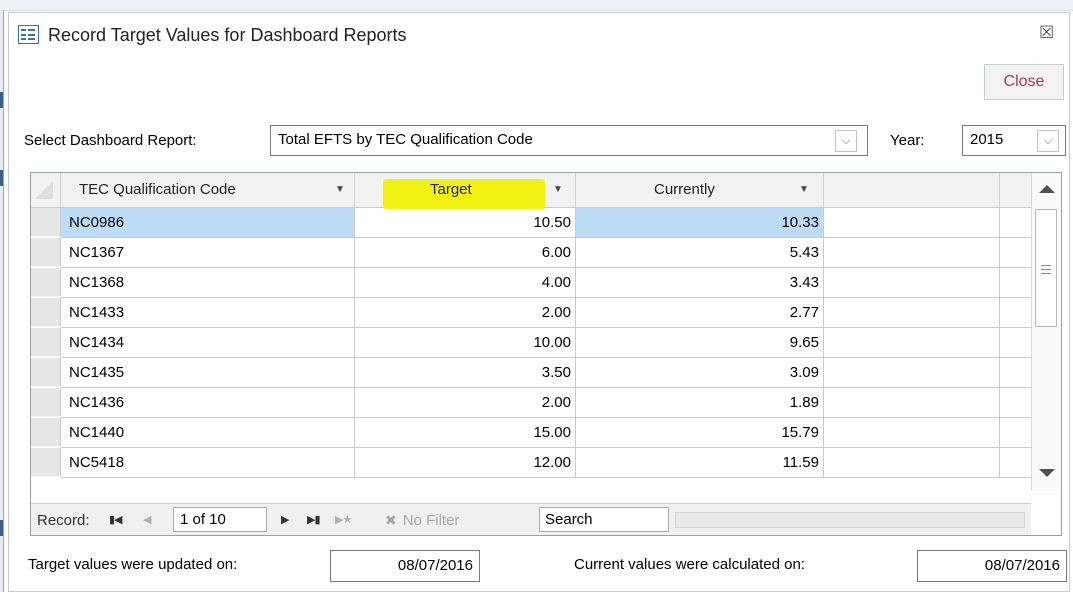 The height and width of the screenshot is (592, 1073). What do you see at coordinates (285, 519) in the screenshot?
I see `next-record-icon: ▶` at bounding box center [285, 519].